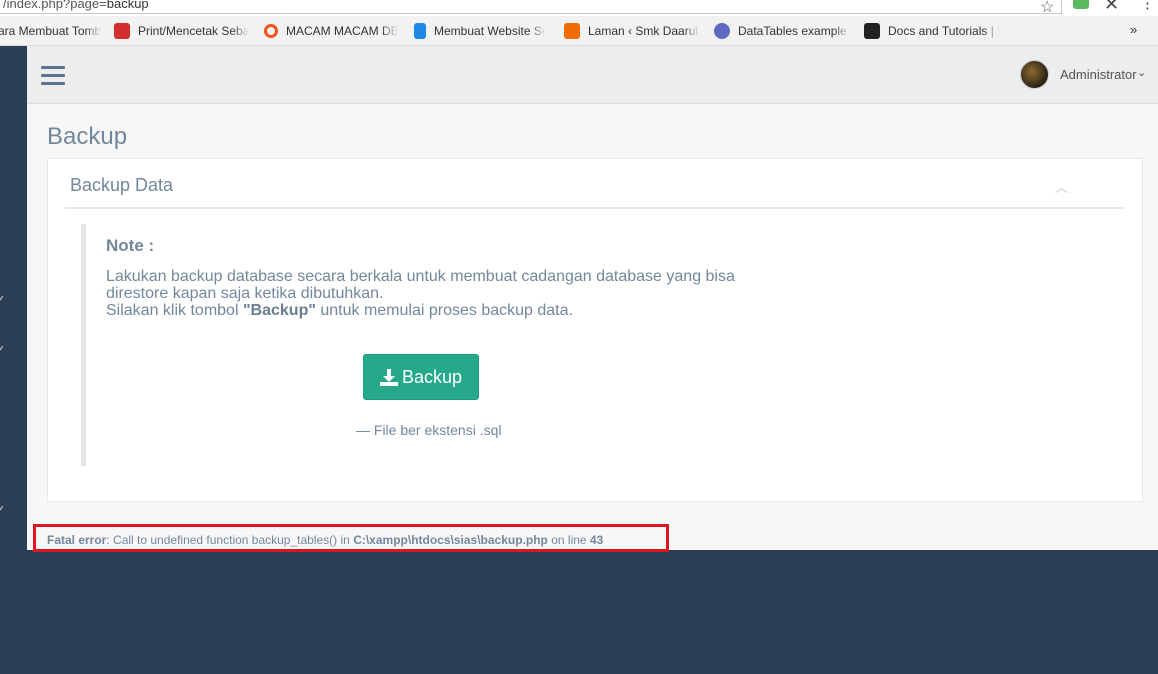 The height and width of the screenshot is (674, 1158). Describe the element at coordinates (1034, 74) in the screenshot. I see `avatar` at that location.